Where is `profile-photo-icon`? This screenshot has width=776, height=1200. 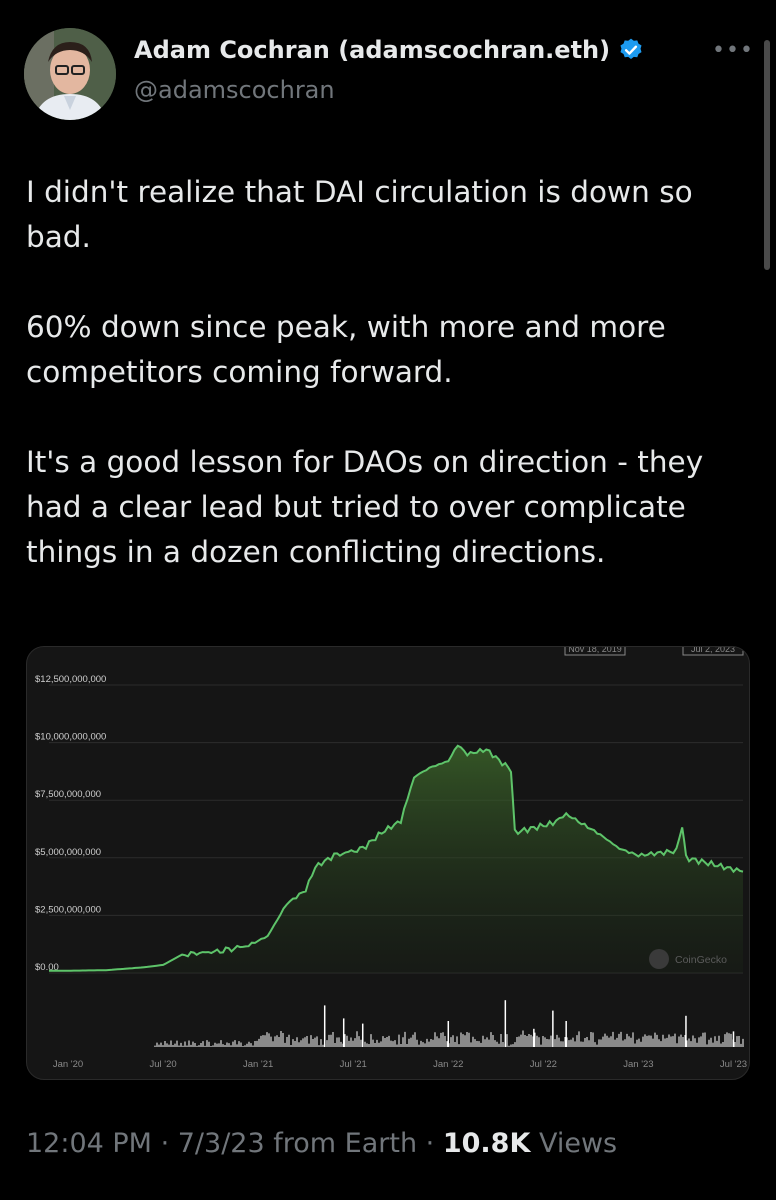
profile-photo-icon is located at coordinates (70, 74).